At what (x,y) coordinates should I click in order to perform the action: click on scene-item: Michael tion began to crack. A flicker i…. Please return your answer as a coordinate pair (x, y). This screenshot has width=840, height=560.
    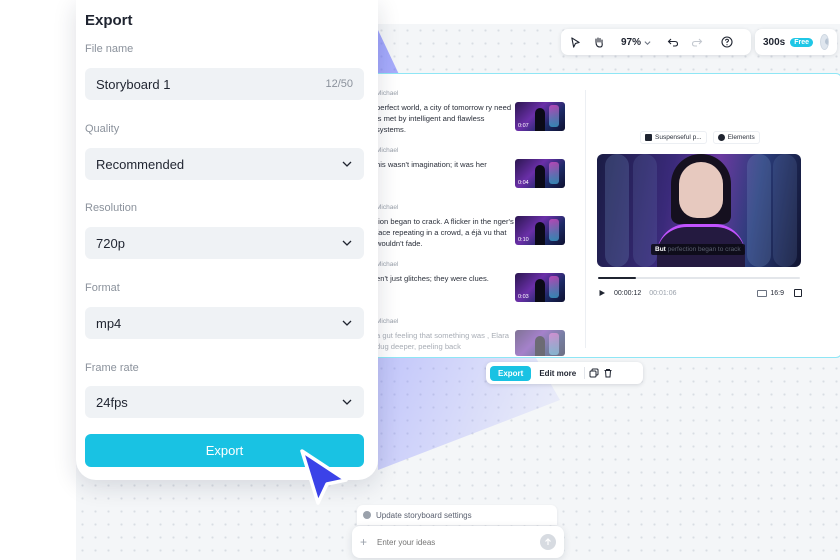
    Looking at the image, I should click on (472, 227).